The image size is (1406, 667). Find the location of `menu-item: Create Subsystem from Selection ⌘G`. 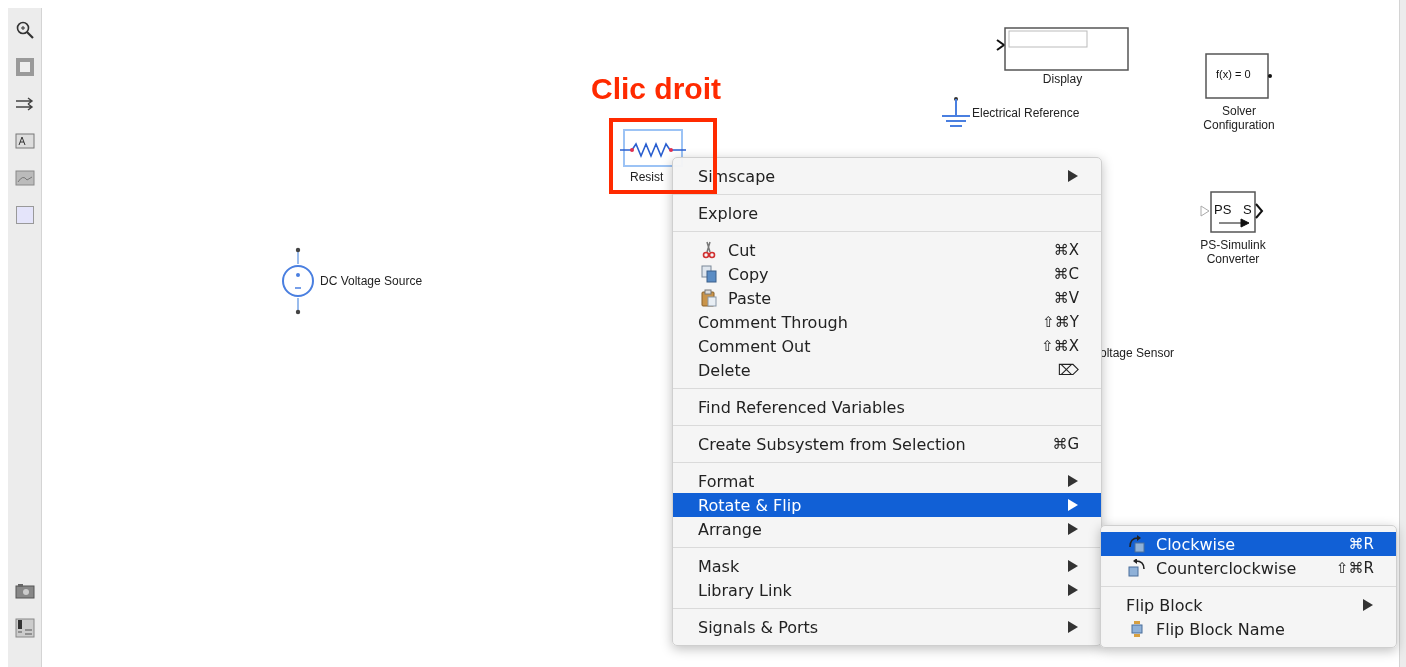

menu-item: Create Subsystem from Selection ⌘G is located at coordinates (887, 444).